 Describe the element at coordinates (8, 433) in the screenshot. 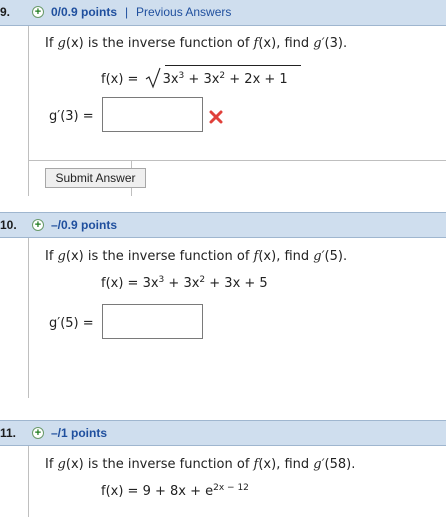

I see `question-number: 11.` at that location.